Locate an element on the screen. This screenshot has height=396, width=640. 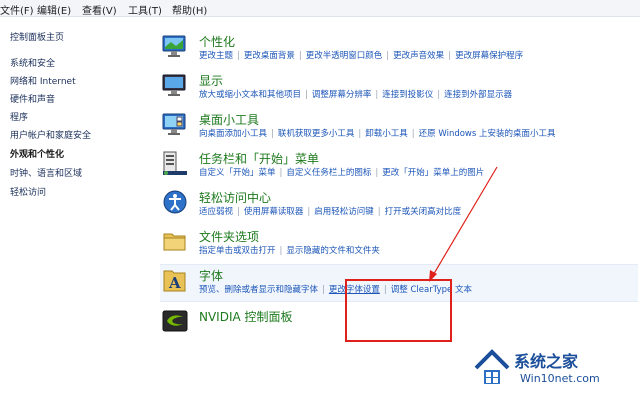
category-title: 个性化 is located at coordinates (217, 41).